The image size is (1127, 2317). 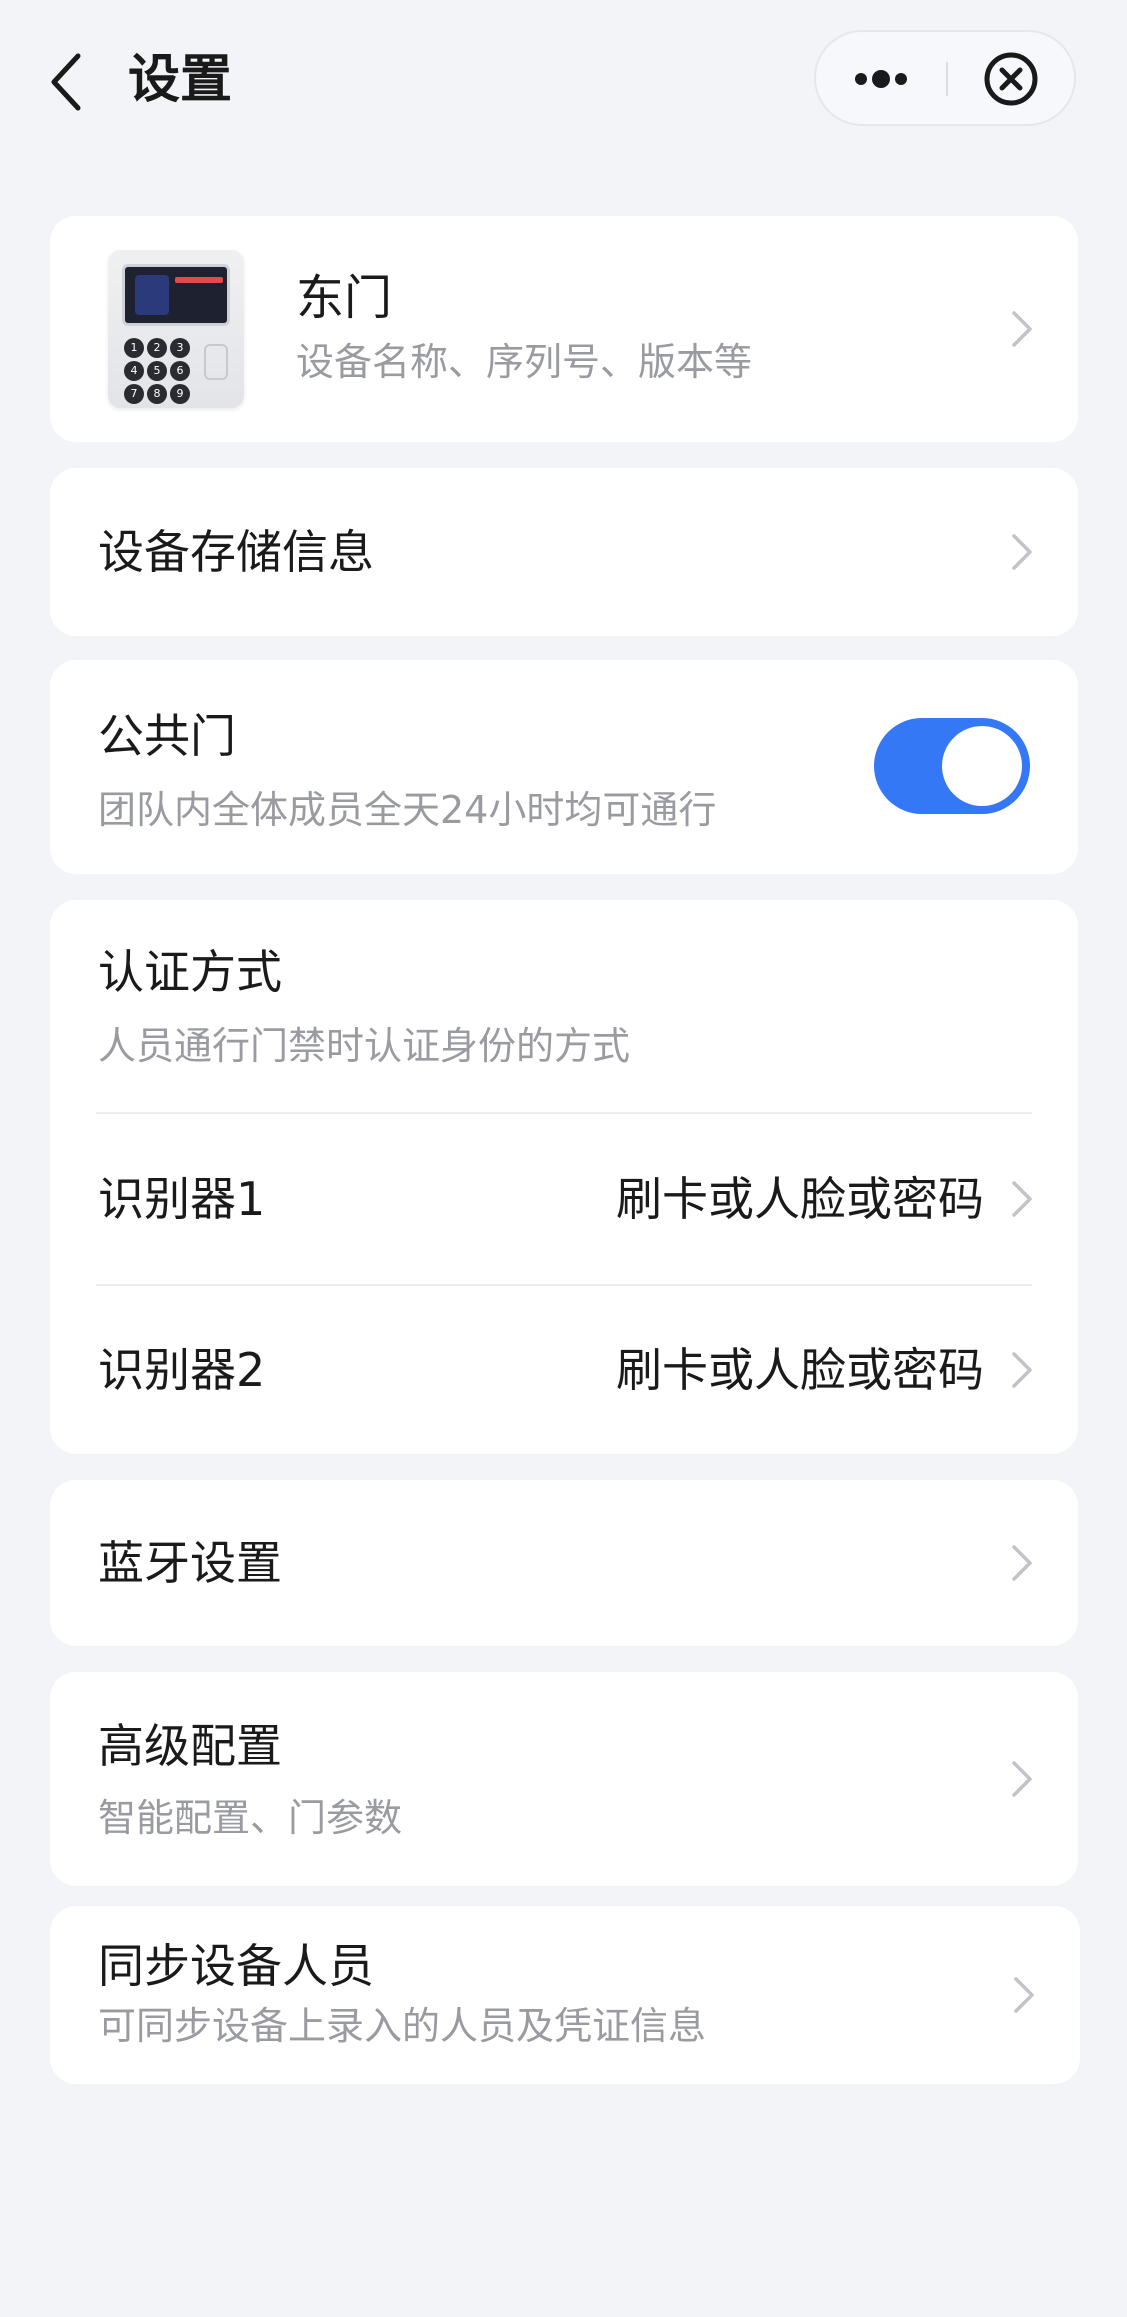 I want to click on back-button, so click(x=66, y=82).